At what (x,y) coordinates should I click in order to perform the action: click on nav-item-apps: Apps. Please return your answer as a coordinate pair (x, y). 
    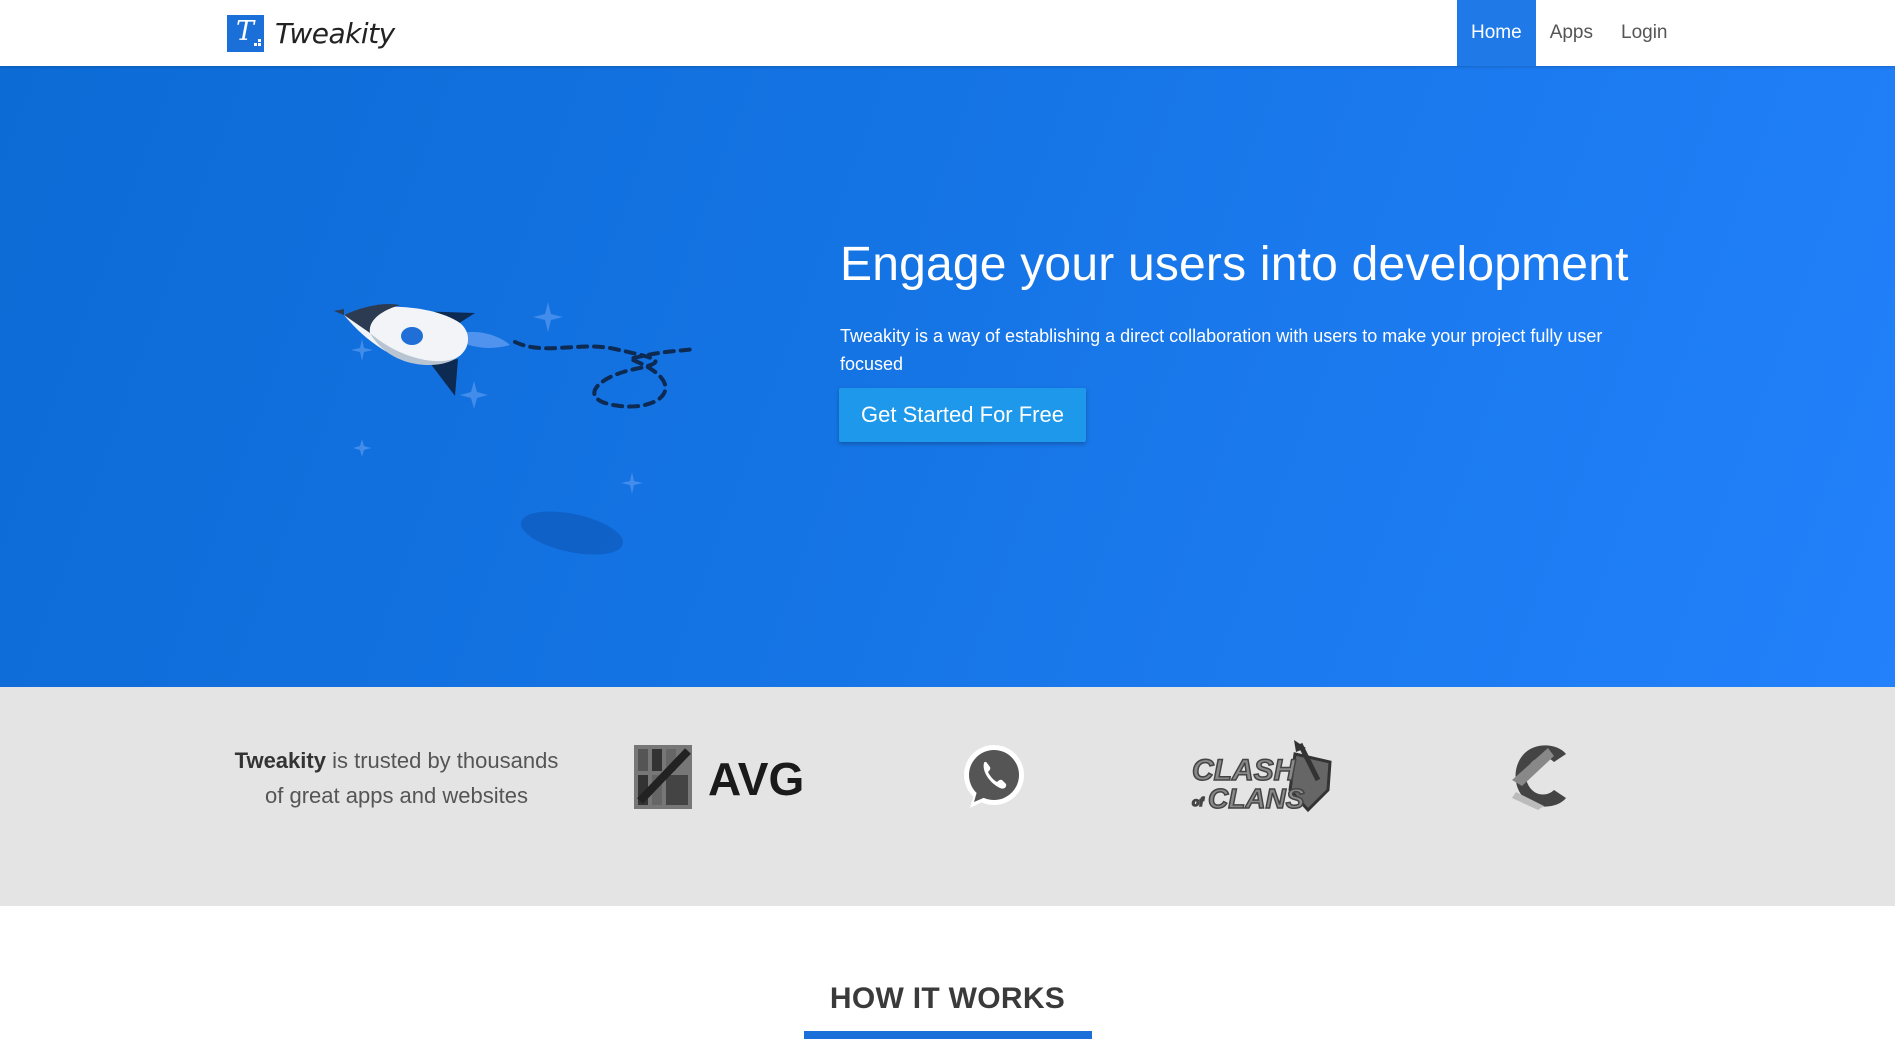
    Looking at the image, I should click on (1571, 33).